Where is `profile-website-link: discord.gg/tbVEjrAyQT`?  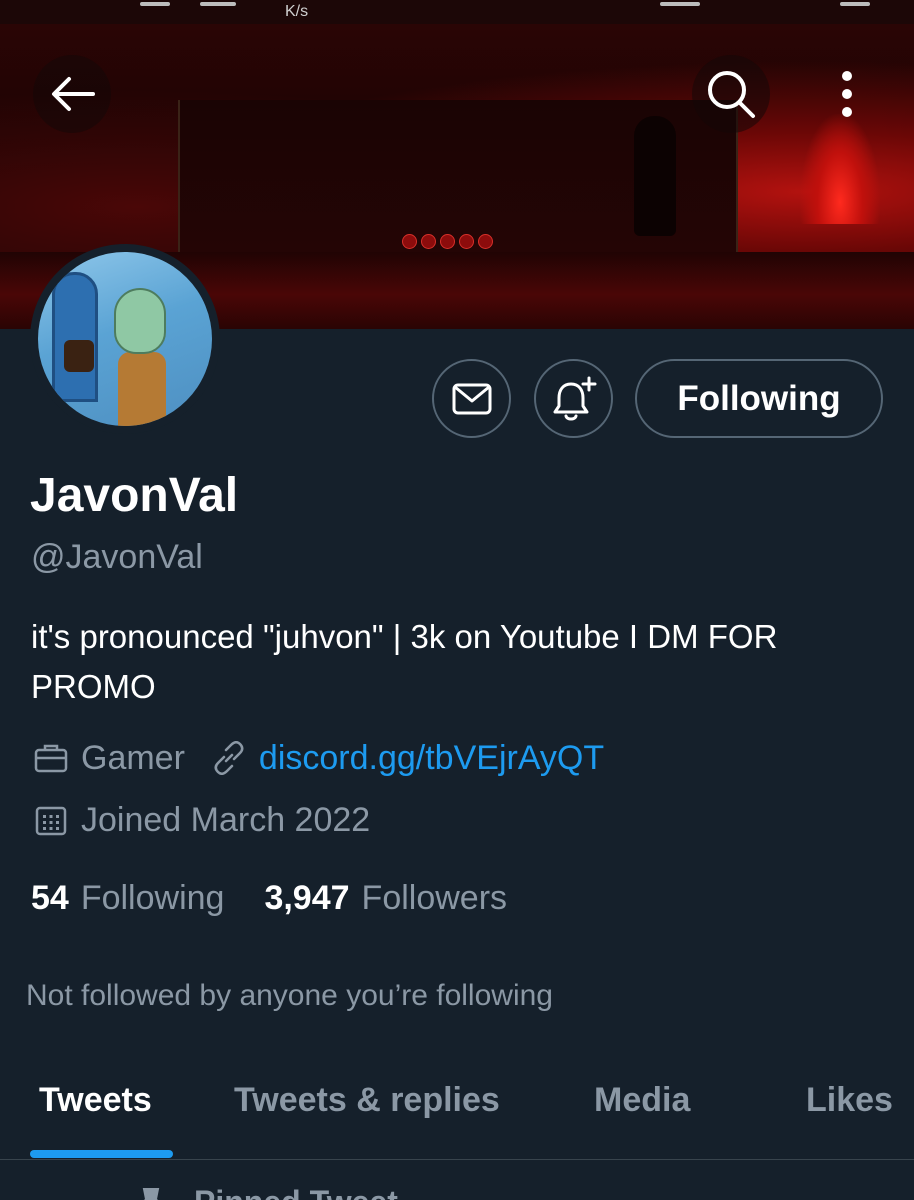
profile-website-link: discord.gg/tbVEjrAyQT is located at coordinates (431, 758).